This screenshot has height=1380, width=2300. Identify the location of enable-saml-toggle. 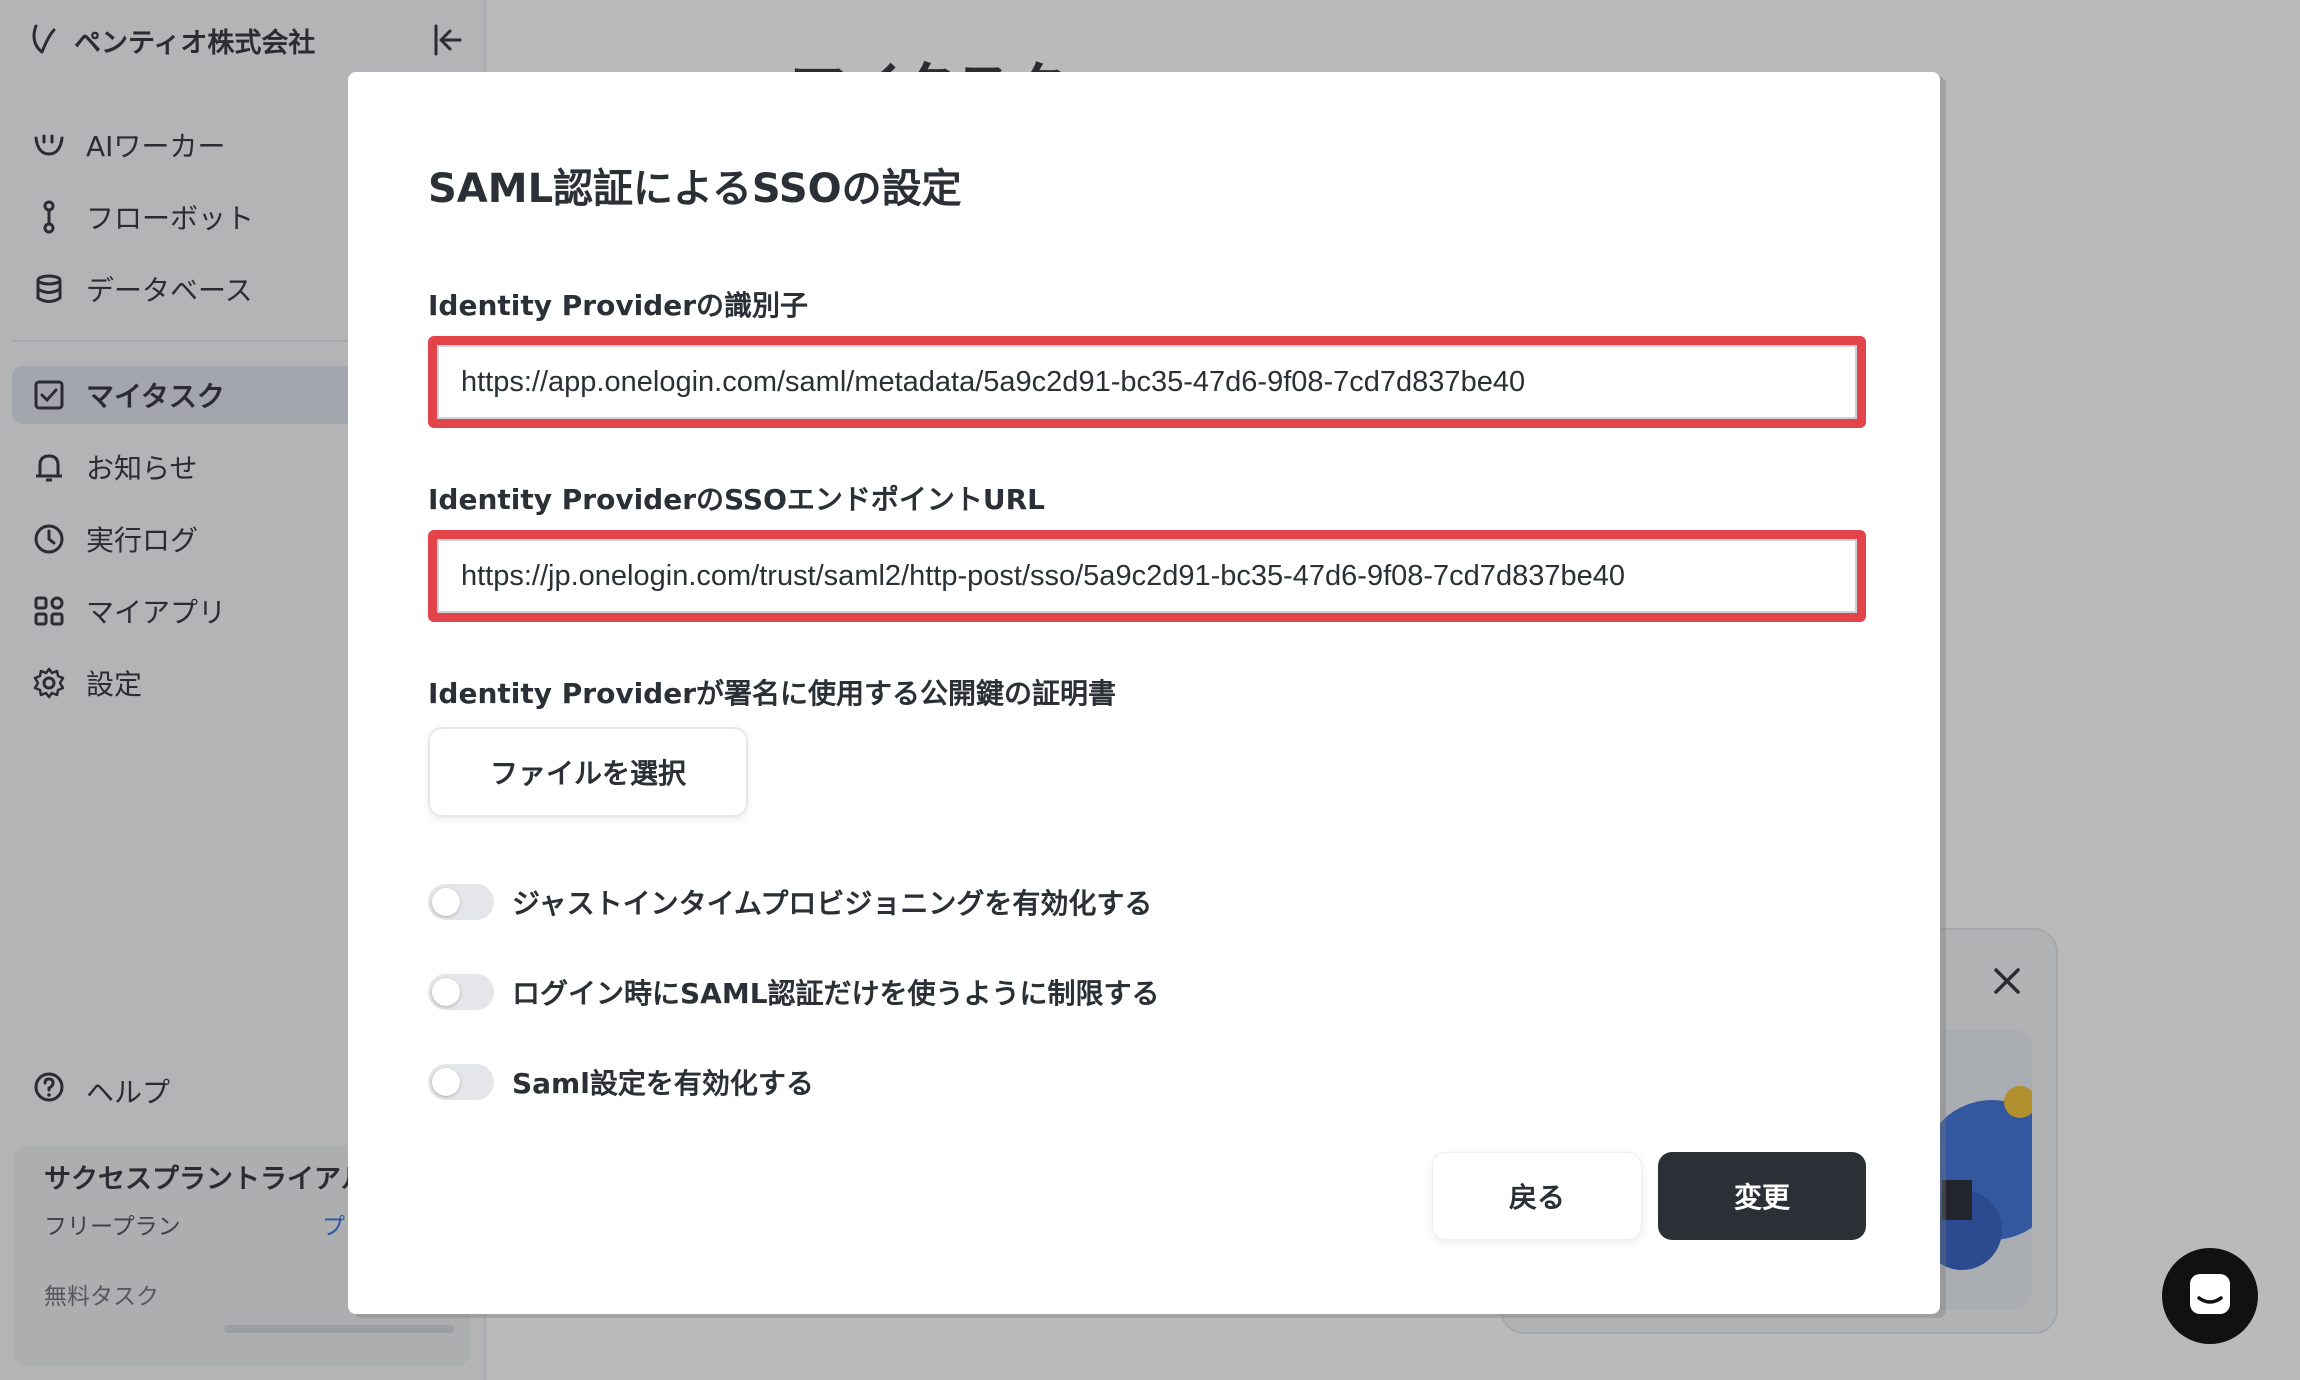
(461, 1082).